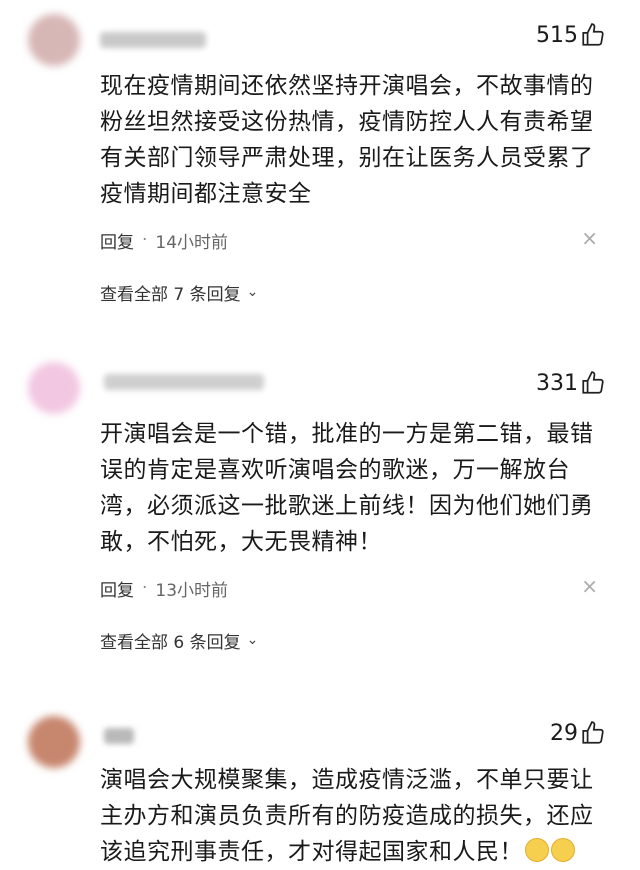  I want to click on comment-line: 误的肯定是喜欢听演唱会的歌迷，万一解放台, so click(335, 470).